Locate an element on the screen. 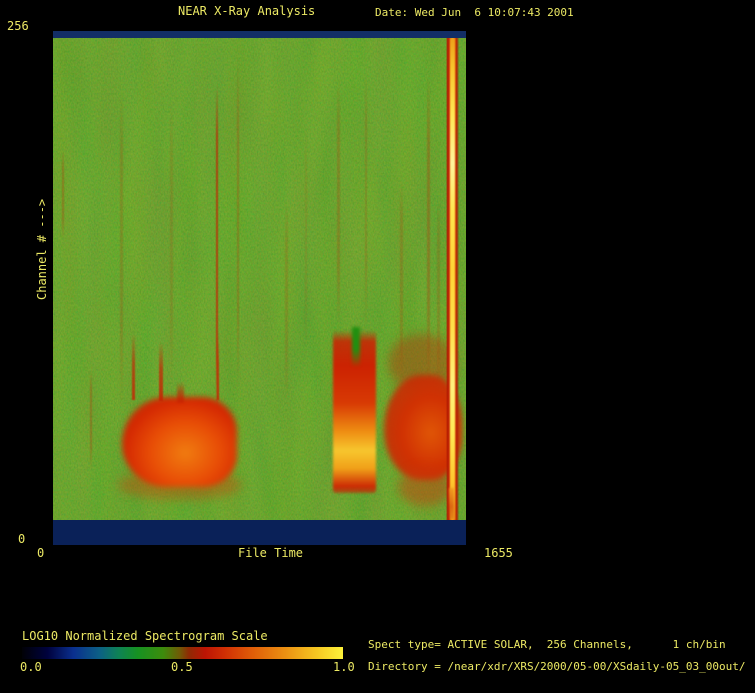 This screenshot has height=693, width=755. event2-notch is located at coordinates (355, 346).